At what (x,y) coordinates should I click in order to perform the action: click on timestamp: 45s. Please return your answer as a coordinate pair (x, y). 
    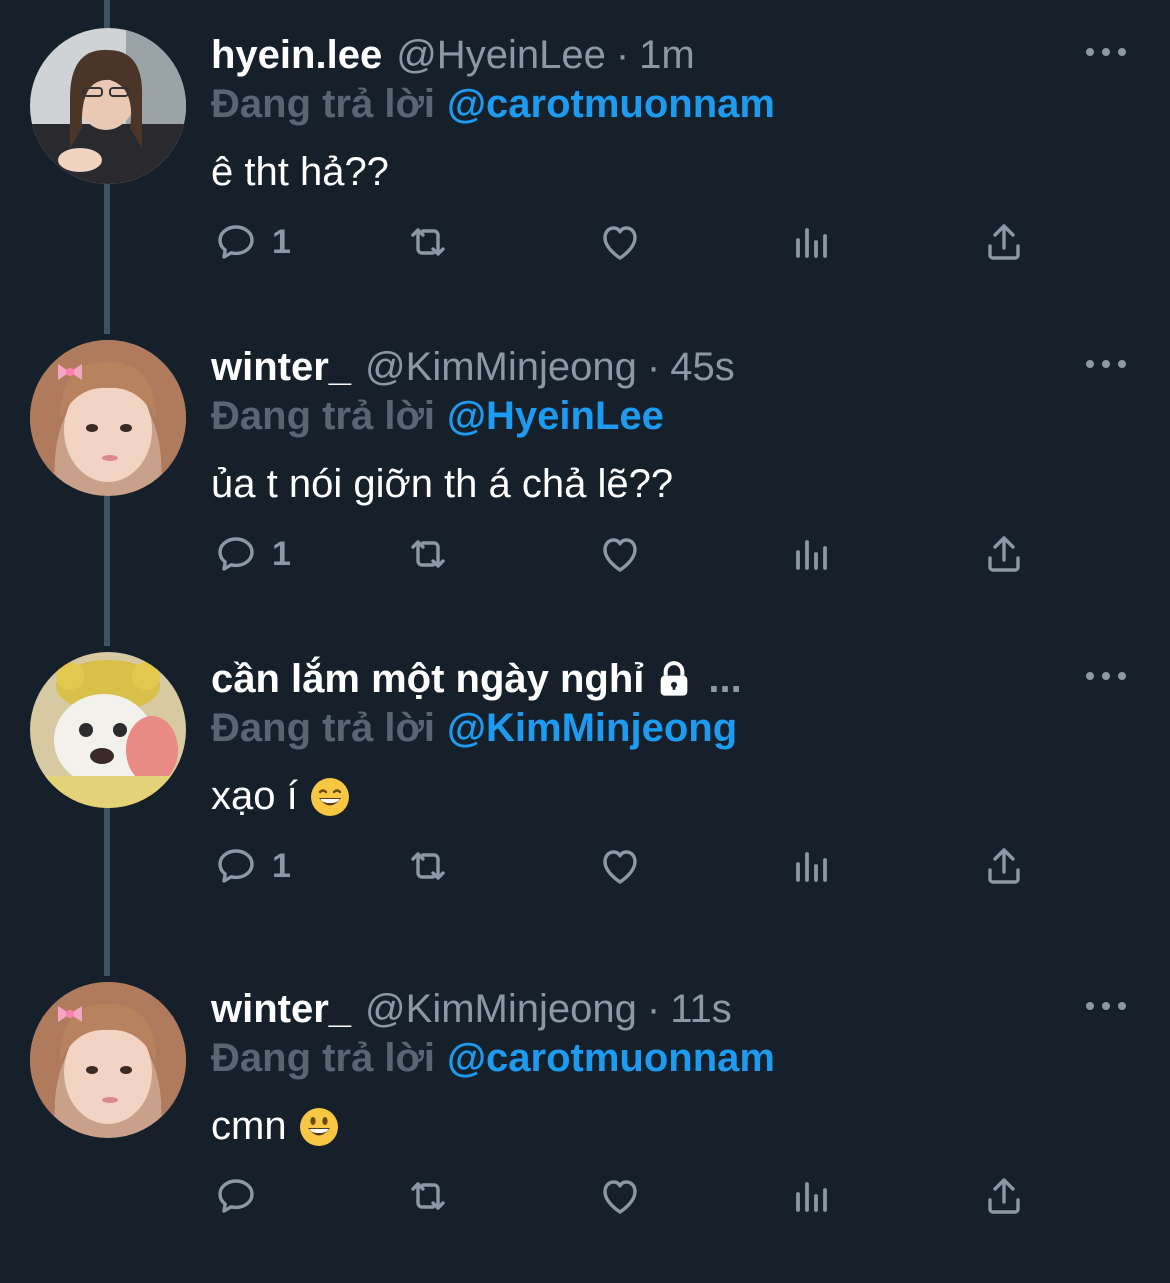
    Looking at the image, I should click on (702, 367).